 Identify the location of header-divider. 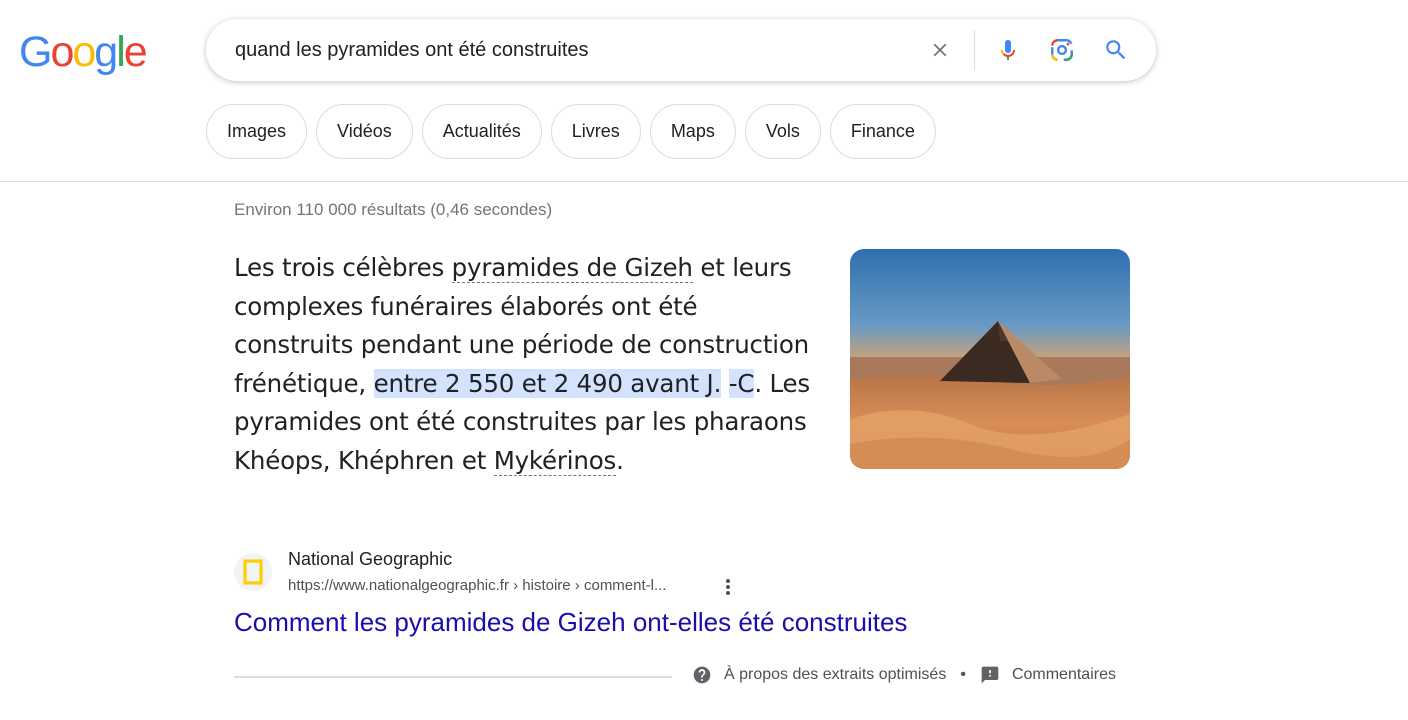
(704, 181).